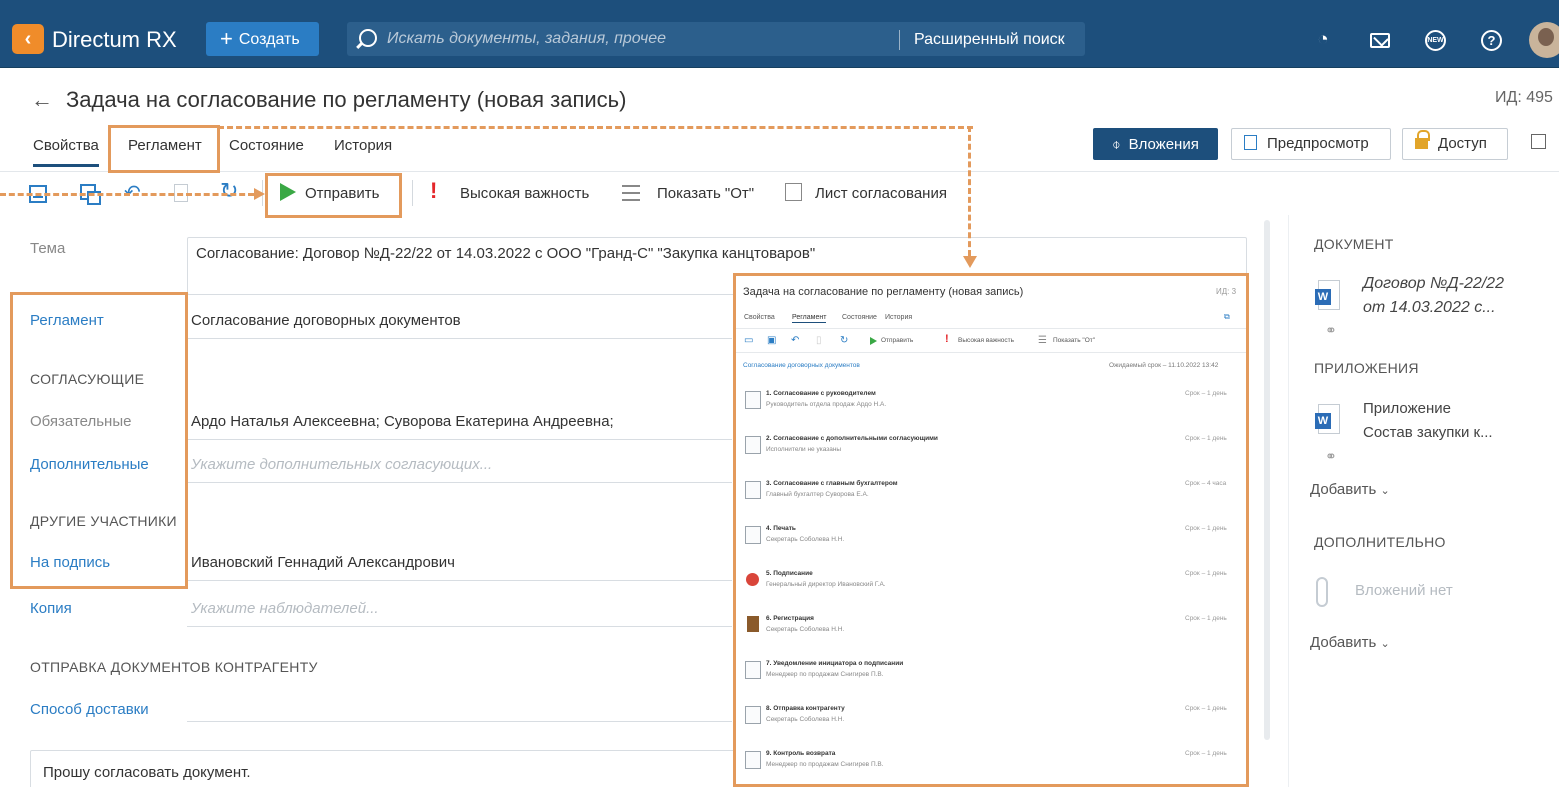 This screenshot has height=787, width=1559. I want to click on regulation-value: Согласование договорных документов, so click(326, 320).